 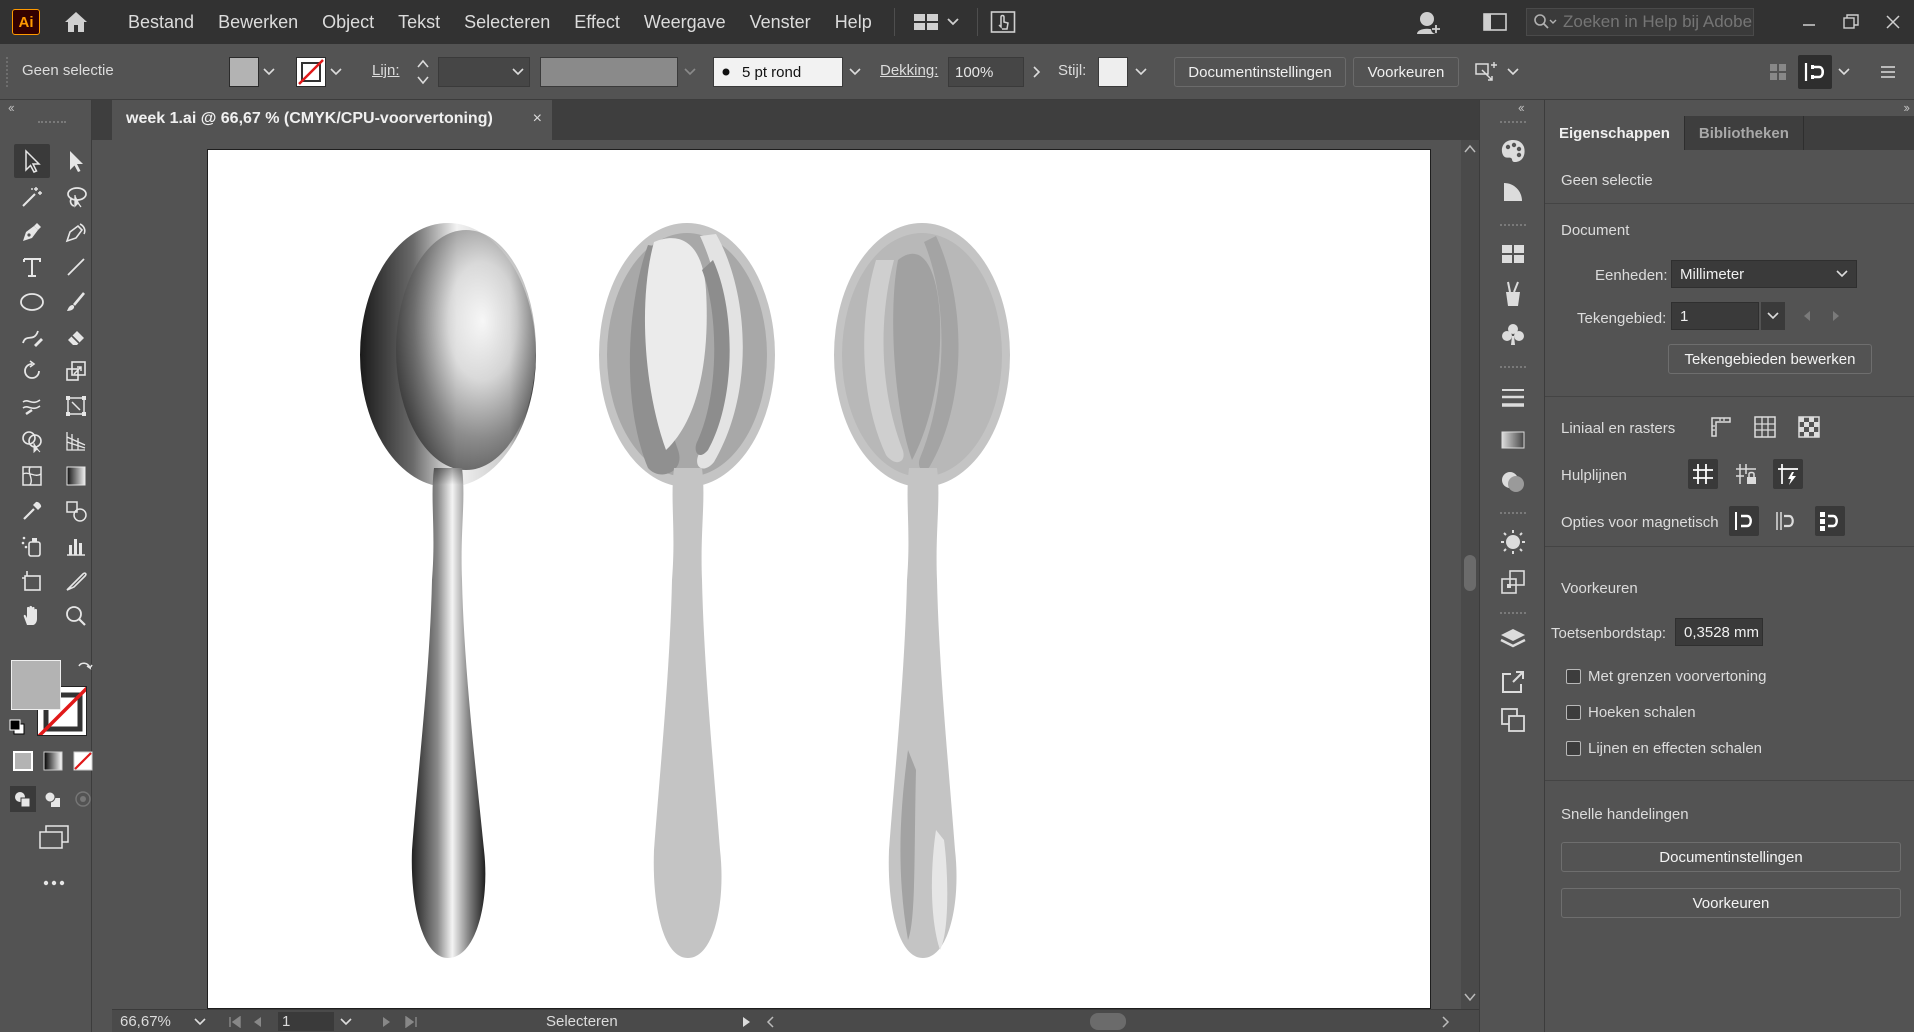 I want to click on opacity-label: Dekking:, so click(x=909, y=70).